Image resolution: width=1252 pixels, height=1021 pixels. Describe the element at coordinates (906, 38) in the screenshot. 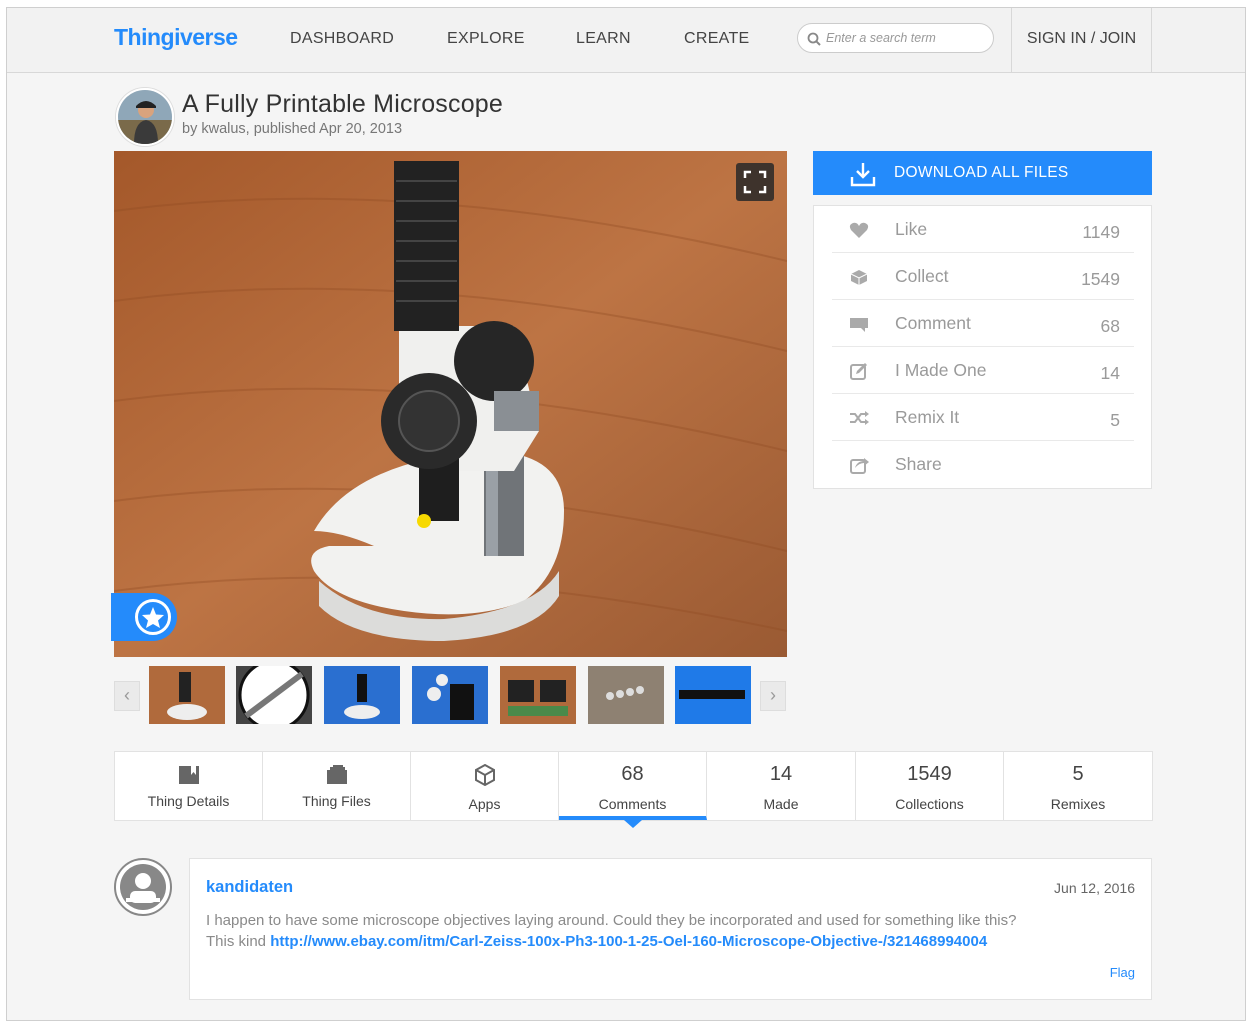

I see `search-input` at that location.